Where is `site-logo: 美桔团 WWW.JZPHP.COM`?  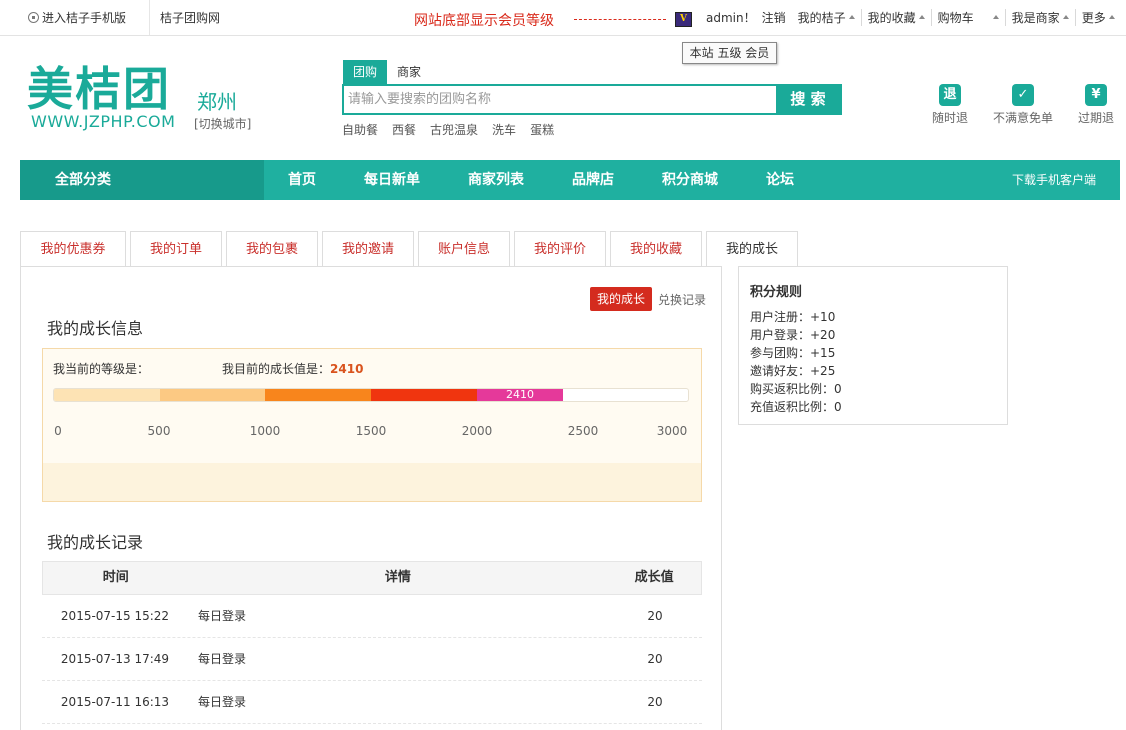 site-logo: 美桔团 WWW.JZPHP.COM is located at coordinates (101, 97).